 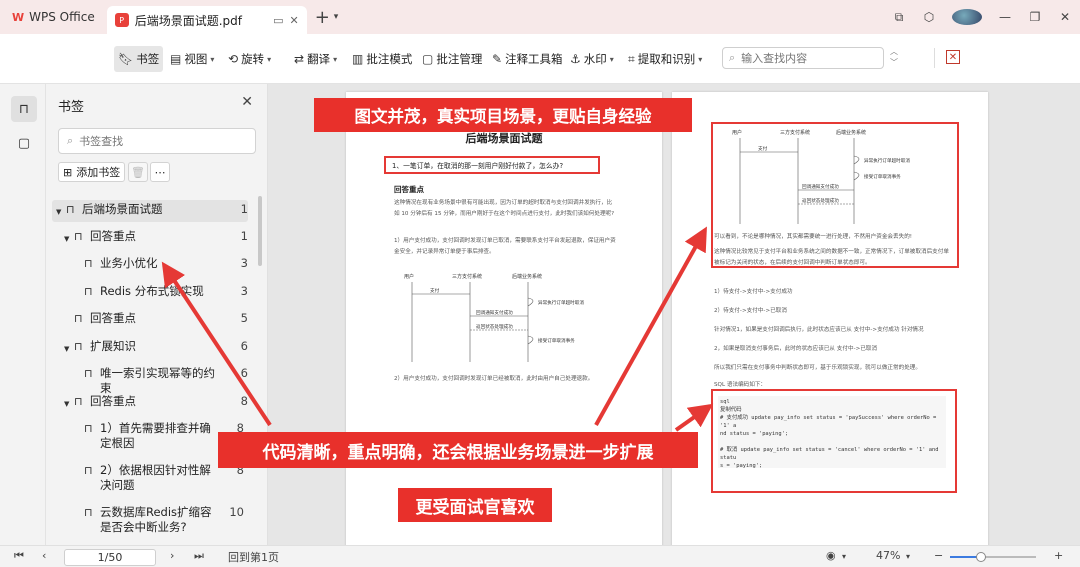 What do you see at coordinates (993, 557) in the screenshot?
I see `zoom-slider` at bounding box center [993, 557].